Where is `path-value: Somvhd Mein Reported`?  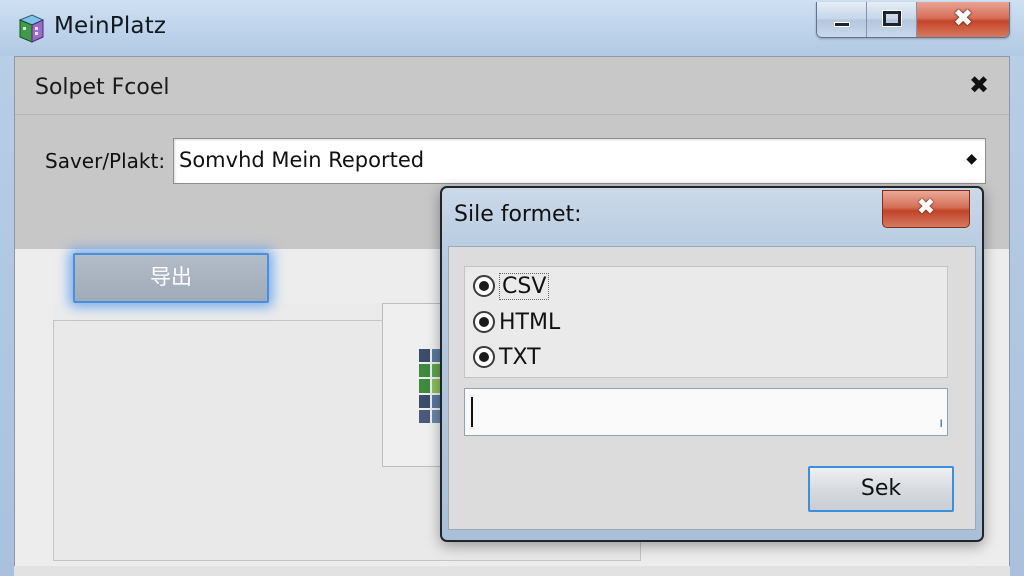
path-value: Somvhd Mein Reported is located at coordinates (302, 160).